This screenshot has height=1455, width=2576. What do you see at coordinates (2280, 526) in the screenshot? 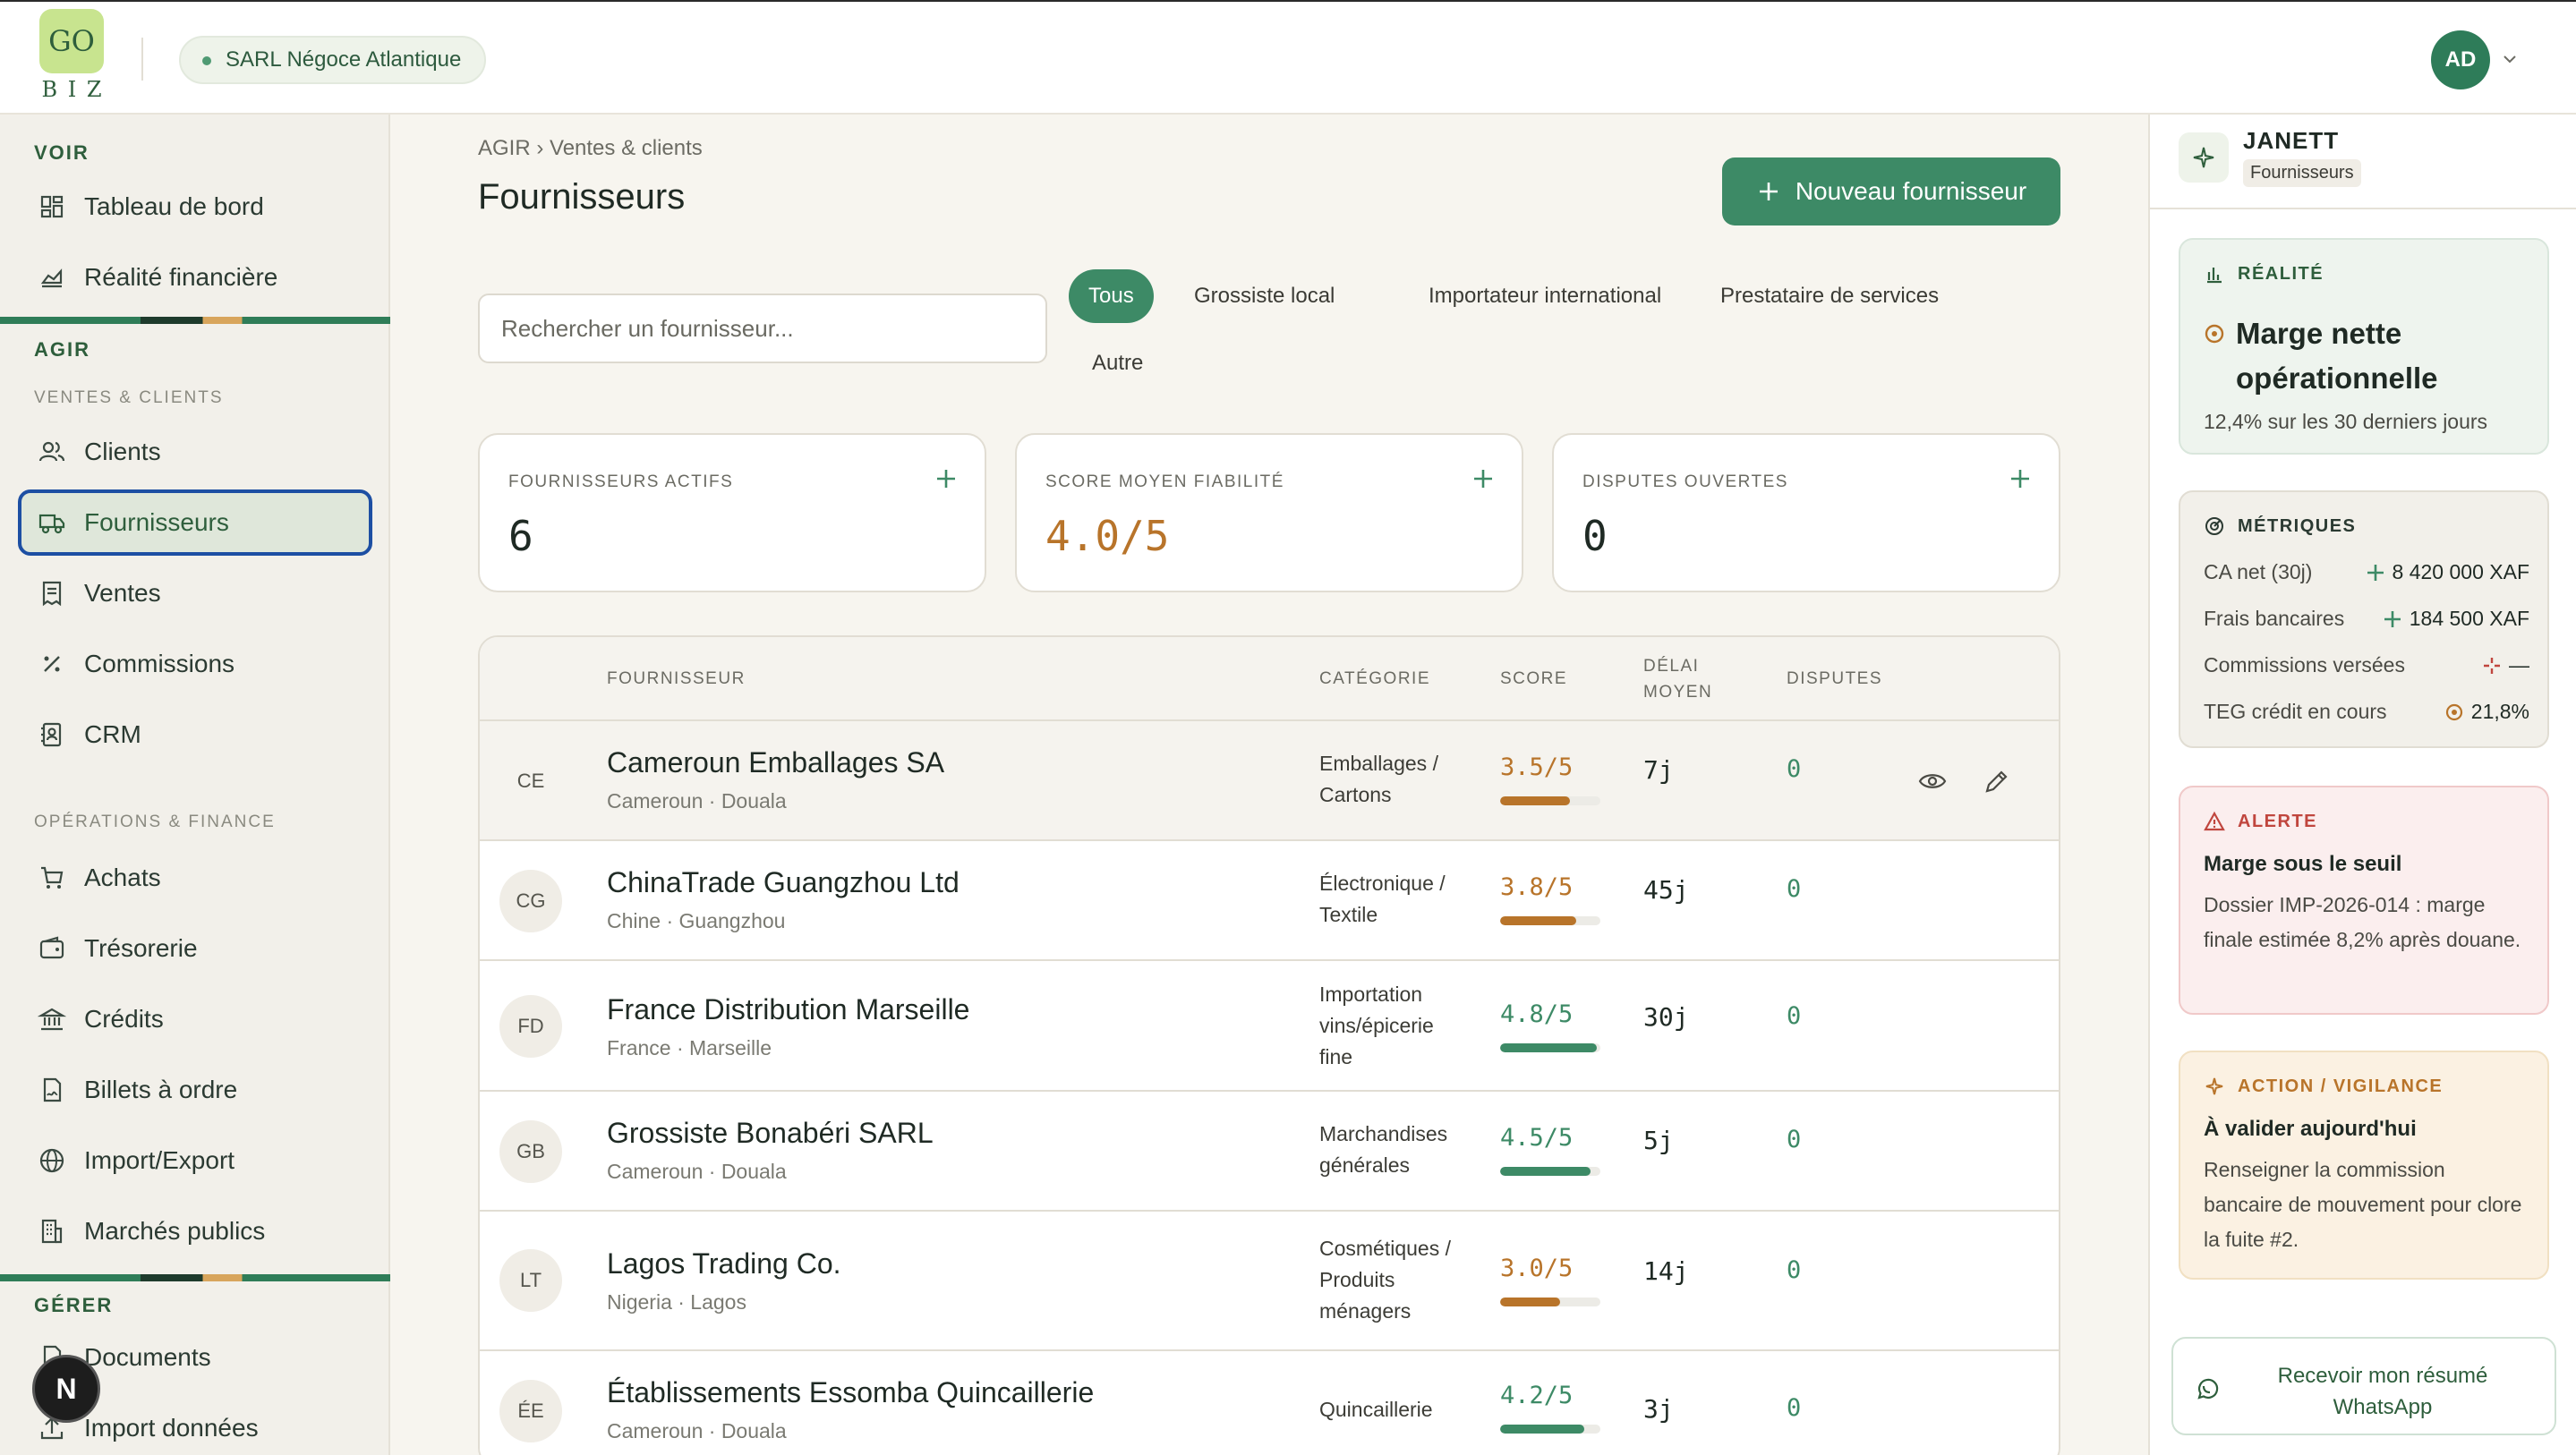
I see `metrics-card-title: MÉTRIQUES` at bounding box center [2280, 526].